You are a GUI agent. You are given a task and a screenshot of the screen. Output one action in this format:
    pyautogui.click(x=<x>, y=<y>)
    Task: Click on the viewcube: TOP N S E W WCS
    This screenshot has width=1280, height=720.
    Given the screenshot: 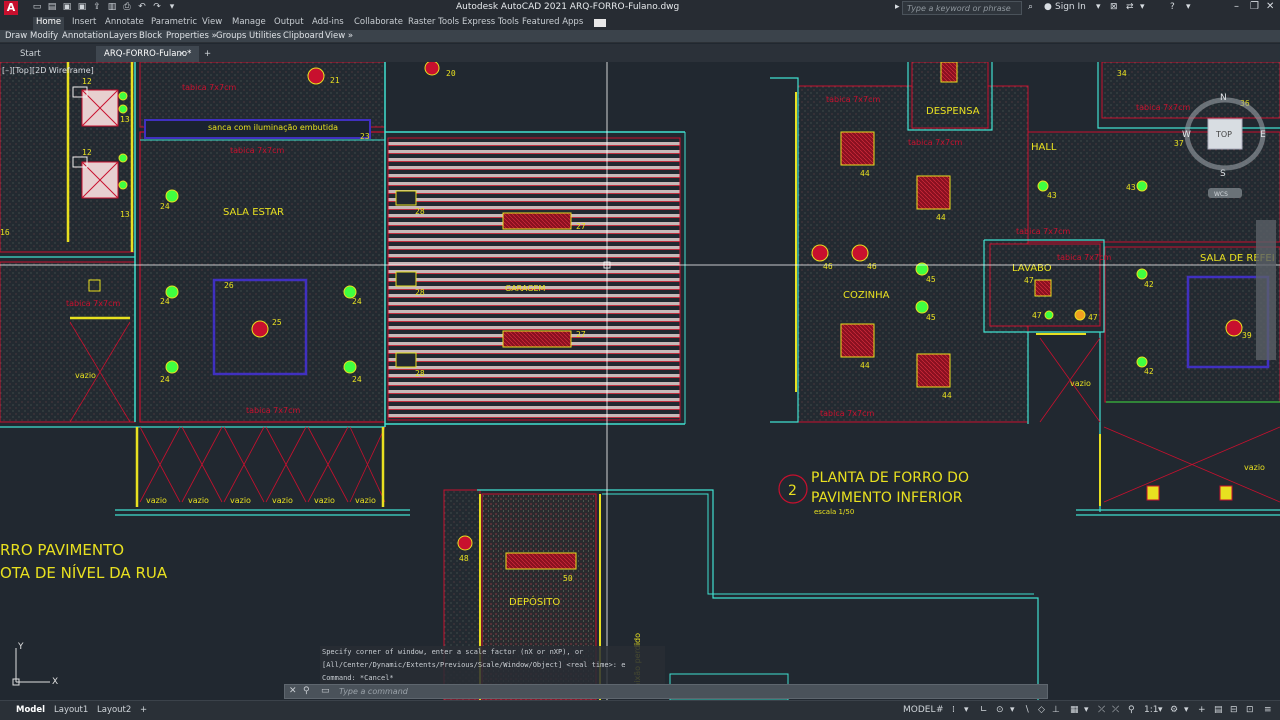 What is the action you would take?
    pyautogui.click(x=1225, y=152)
    